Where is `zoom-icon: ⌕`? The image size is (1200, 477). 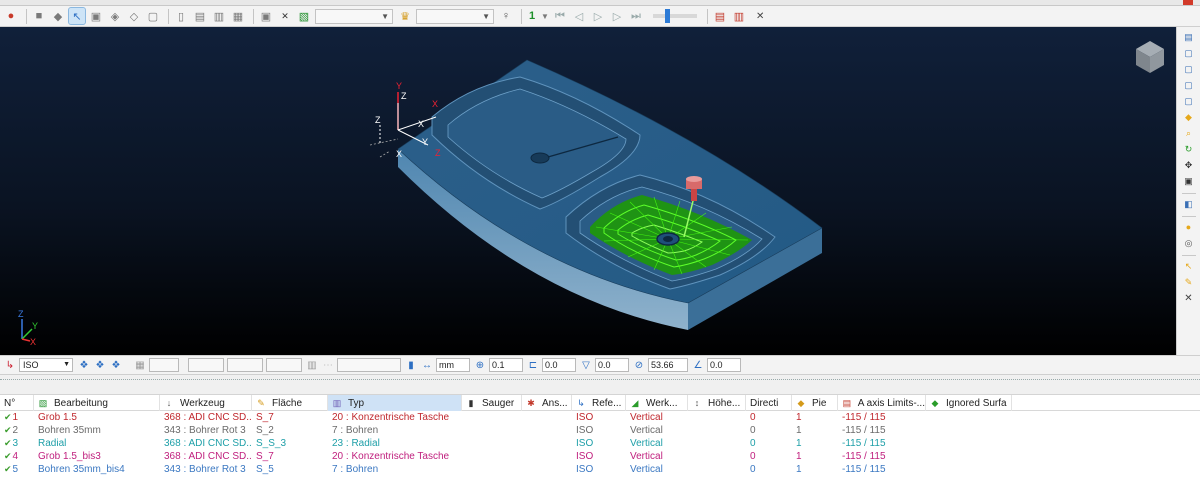
zoom-icon: ⌕ is located at coordinates (1189, 133).